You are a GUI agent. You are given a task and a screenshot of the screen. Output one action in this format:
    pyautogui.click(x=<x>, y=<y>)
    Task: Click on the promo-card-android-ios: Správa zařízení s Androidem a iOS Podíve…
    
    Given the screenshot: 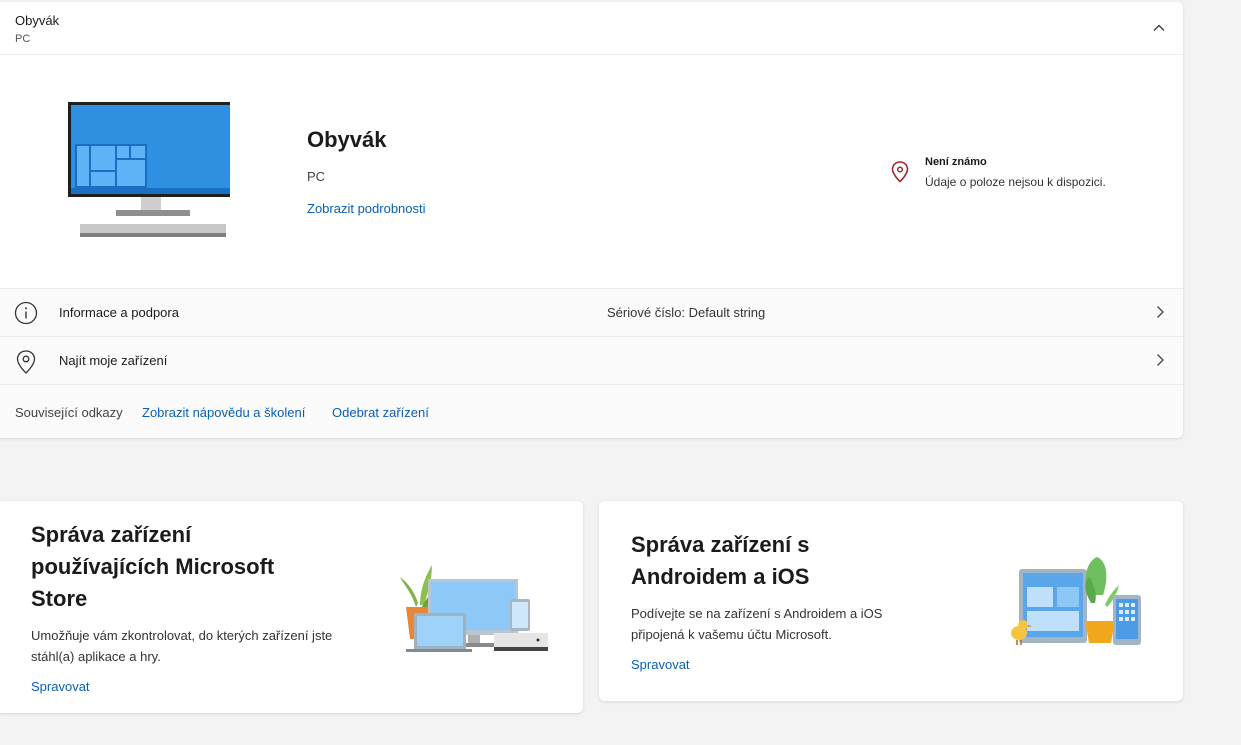 What is the action you would take?
    pyautogui.click(x=891, y=601)
    